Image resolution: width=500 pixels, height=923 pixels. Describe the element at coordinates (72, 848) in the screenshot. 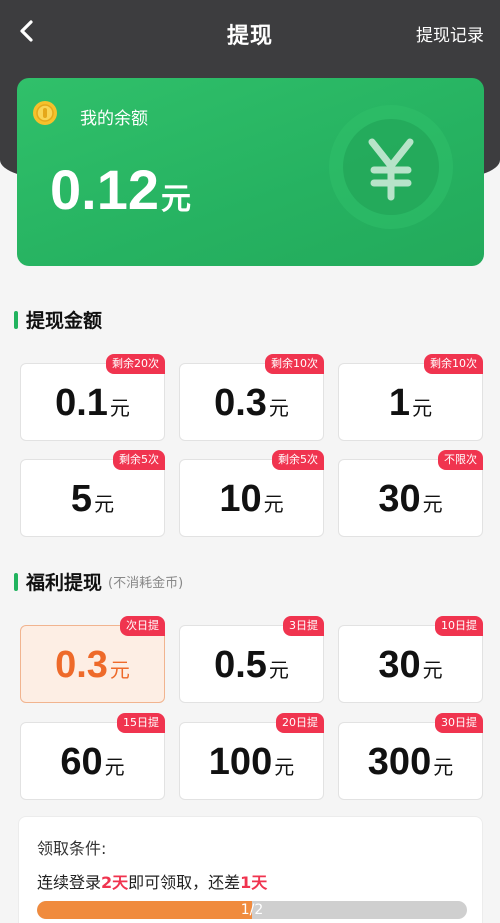

I see `condition-title: 领取条件:` at that location.